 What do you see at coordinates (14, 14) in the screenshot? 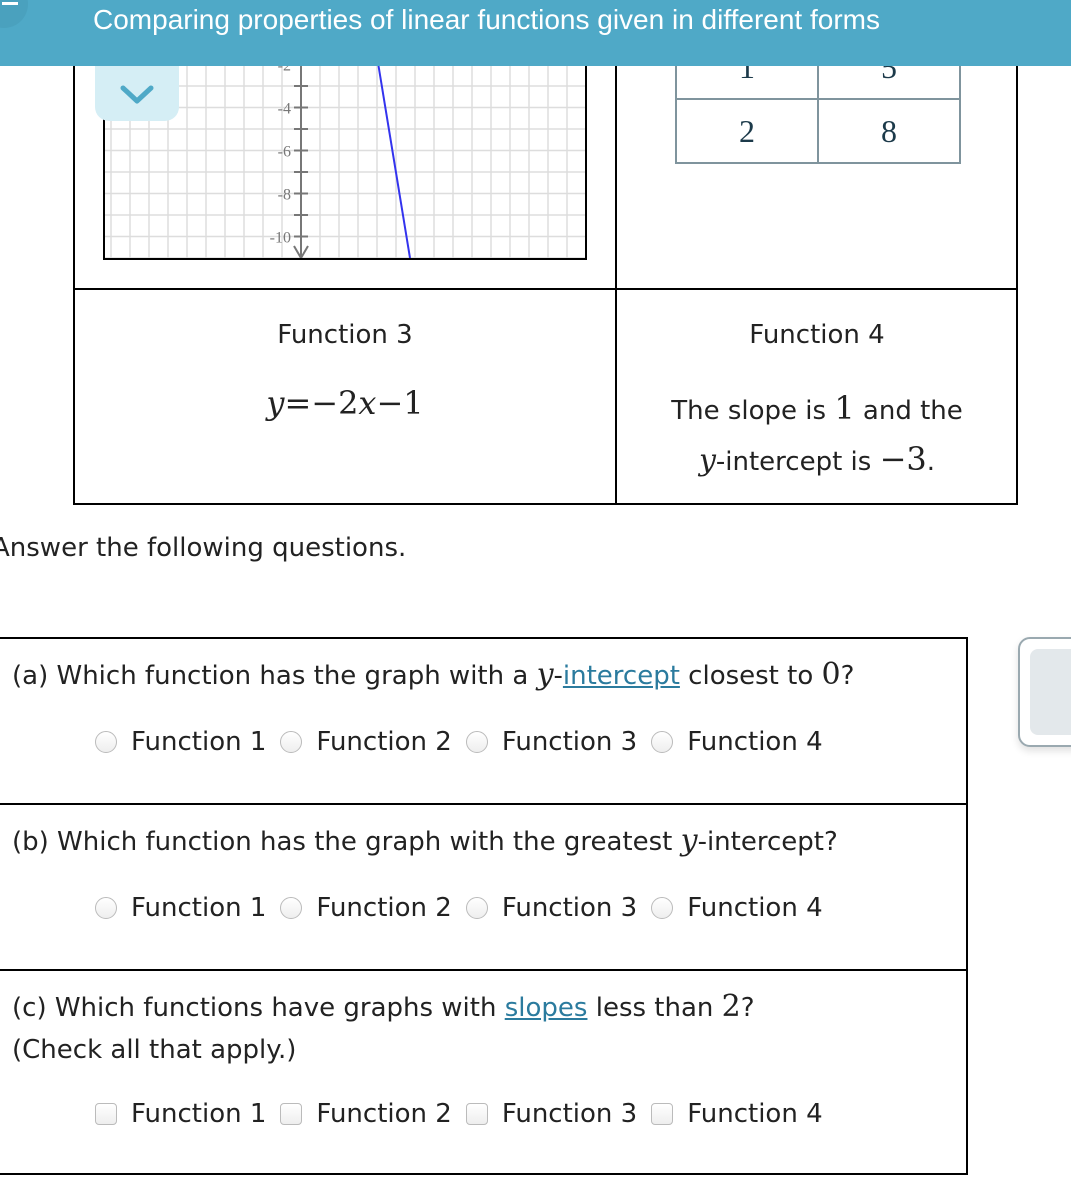
I see `hamburger-menu-icon` at bounding box center [14, 14].